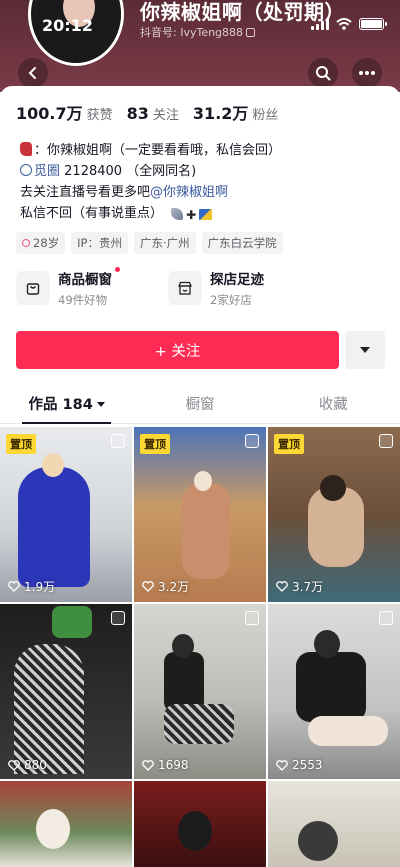  I want to click on recommend-dropdown-button, so click(365, 350).